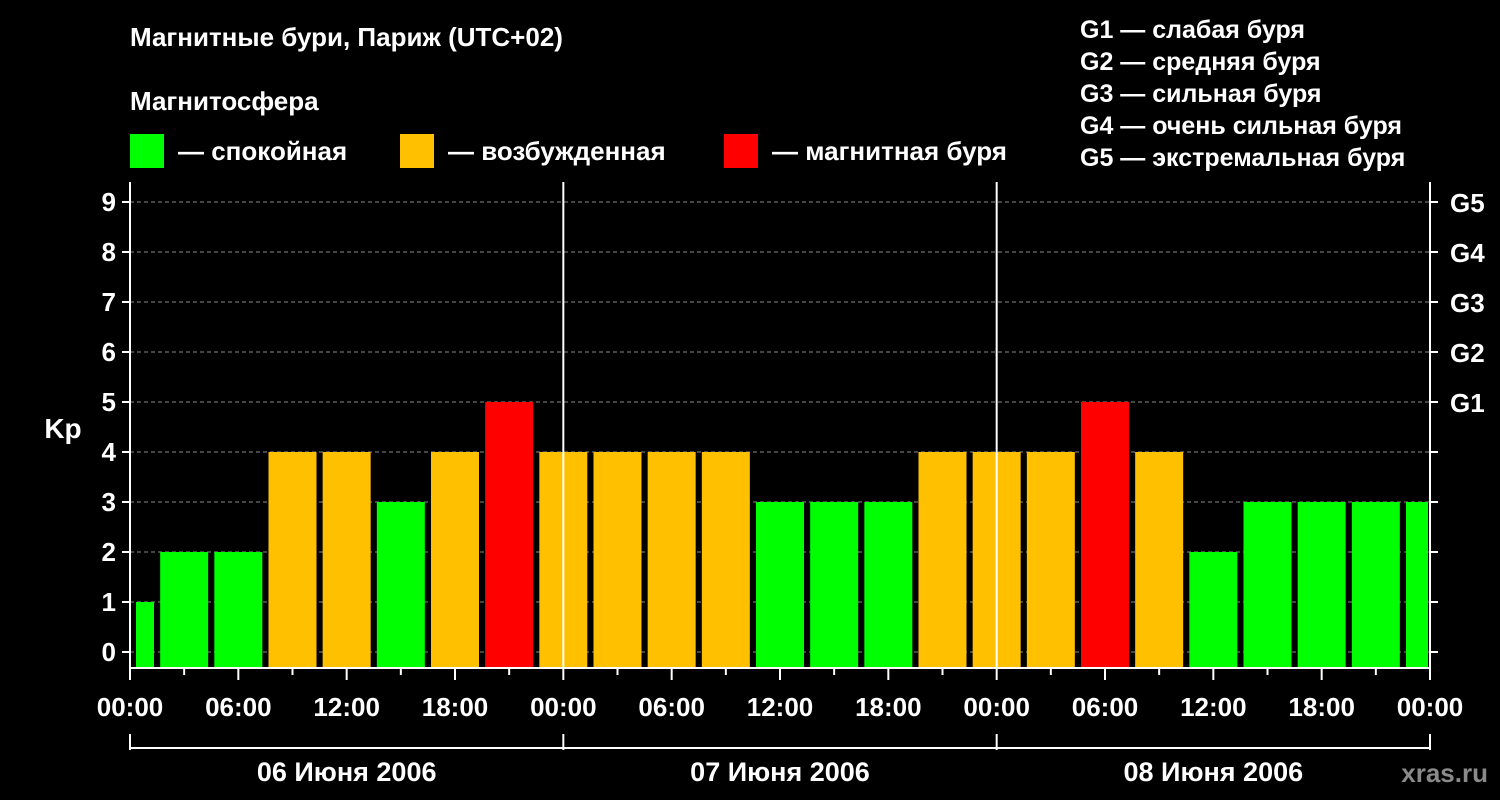 The image size is (1500, 800). What do you see at coordinates (1467, 253) in the screenshot?
I see `storm-level-tick-label: G4` at bounding box center [1467, 253].